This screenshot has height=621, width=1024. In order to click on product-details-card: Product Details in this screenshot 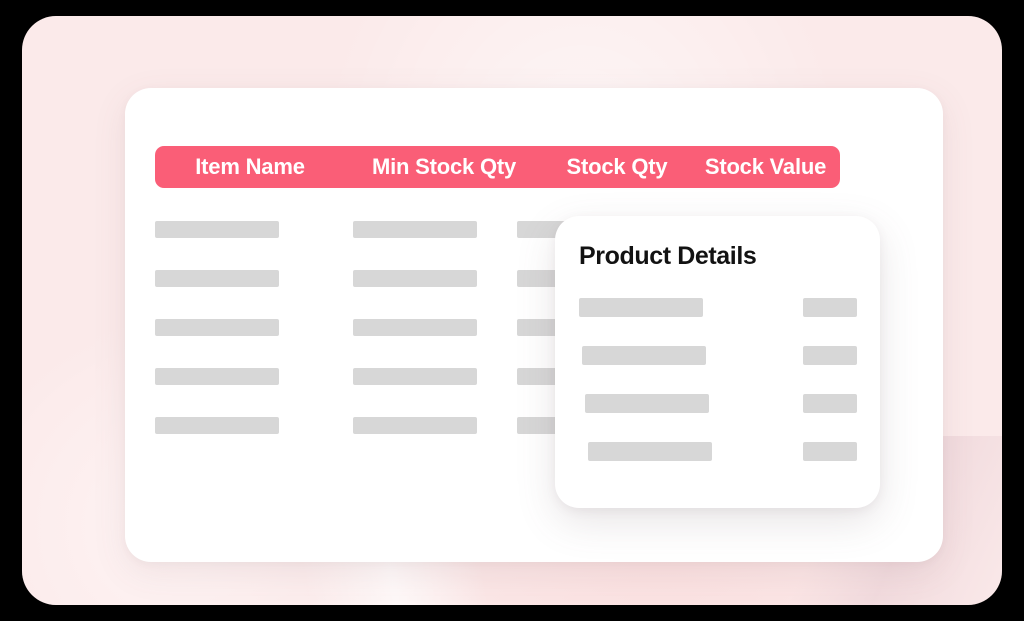, I will do `click(717, 362)`.